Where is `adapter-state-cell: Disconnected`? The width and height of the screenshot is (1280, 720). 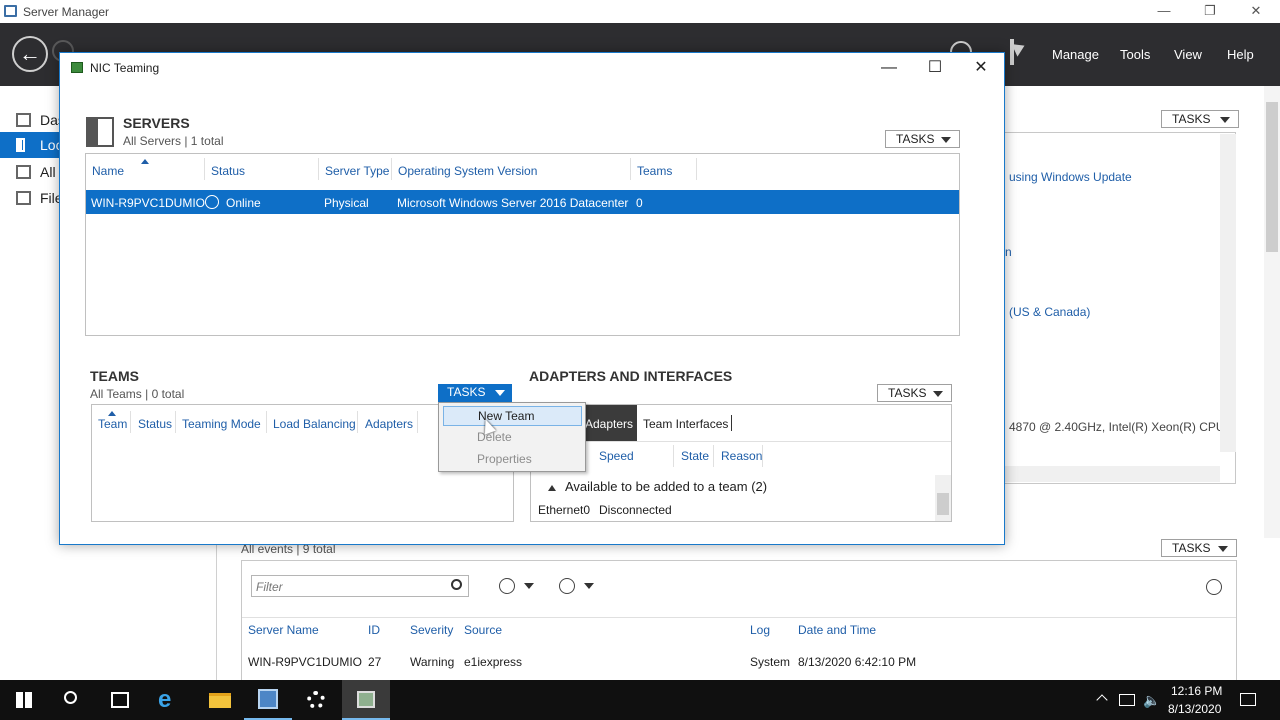
adapter-state-cell: Disconnected is located at coordinates (635, 510).